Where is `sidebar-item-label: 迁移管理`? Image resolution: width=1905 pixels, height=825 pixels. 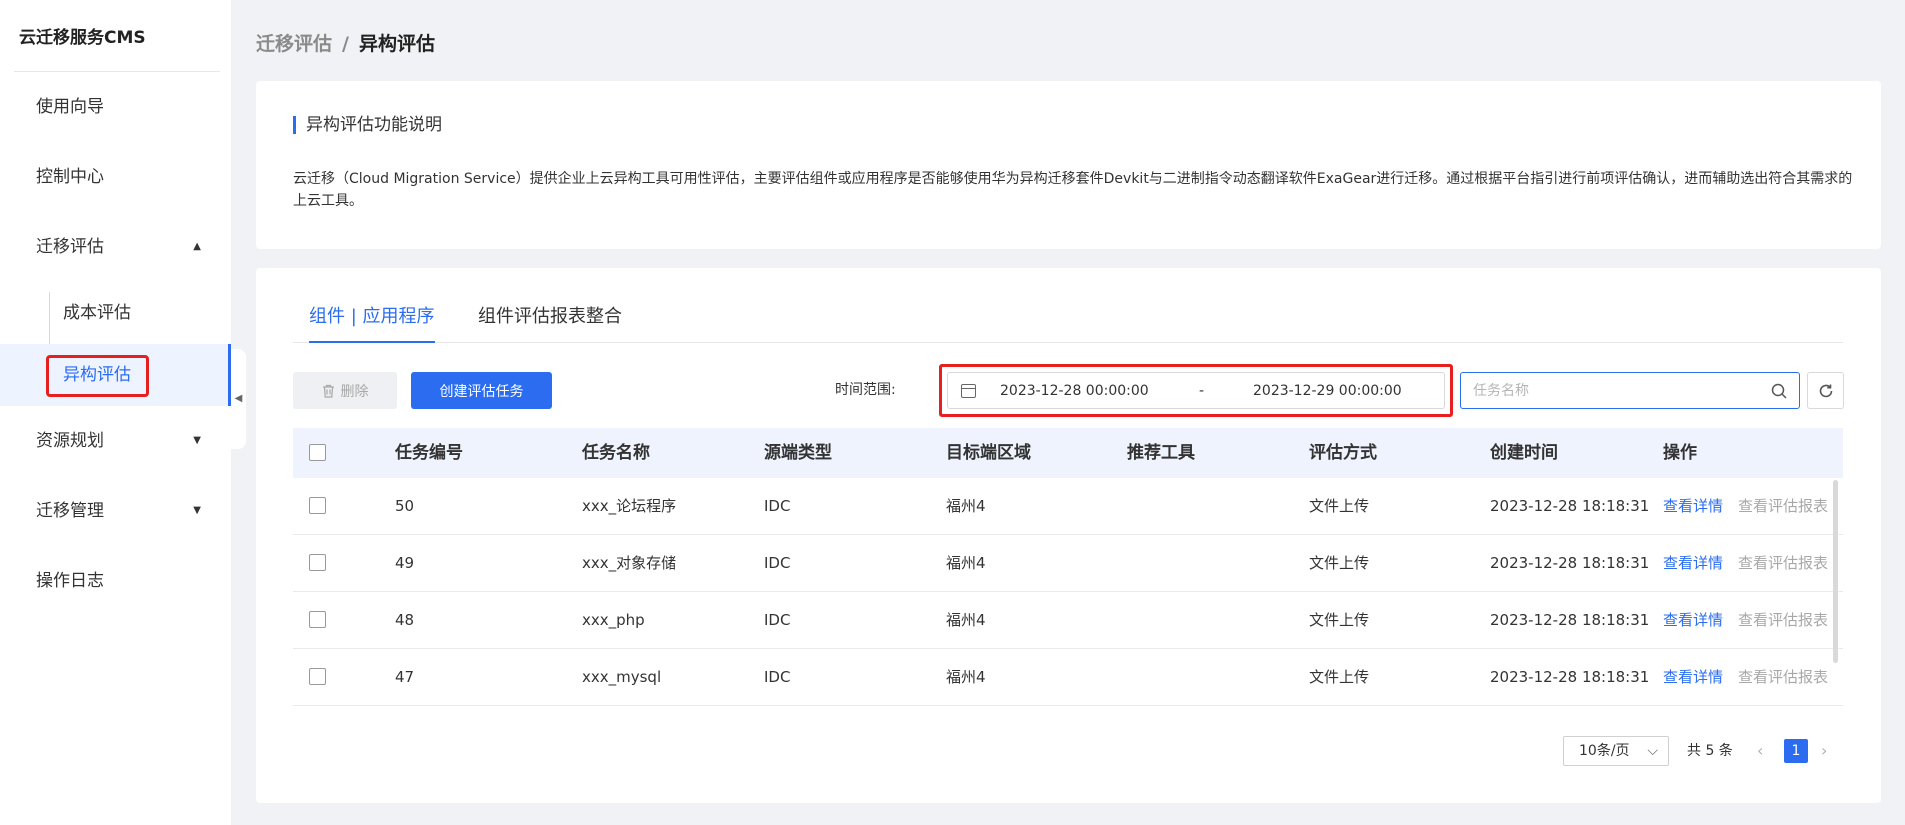
sidebar-item-label: 迁移管理 is located at coordinates (70, 511).